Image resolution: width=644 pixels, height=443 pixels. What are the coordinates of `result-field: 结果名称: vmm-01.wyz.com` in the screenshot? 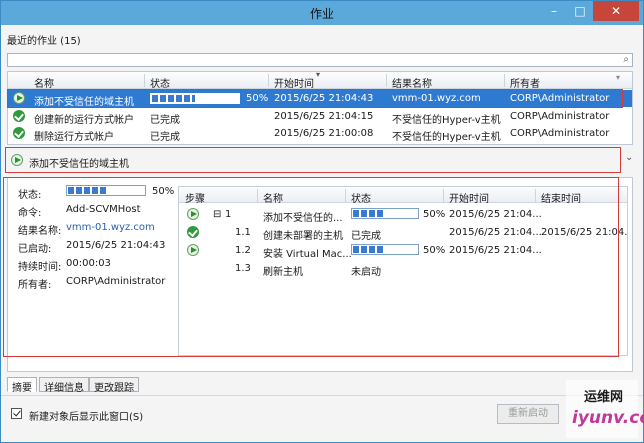 It's located at (86, 229).